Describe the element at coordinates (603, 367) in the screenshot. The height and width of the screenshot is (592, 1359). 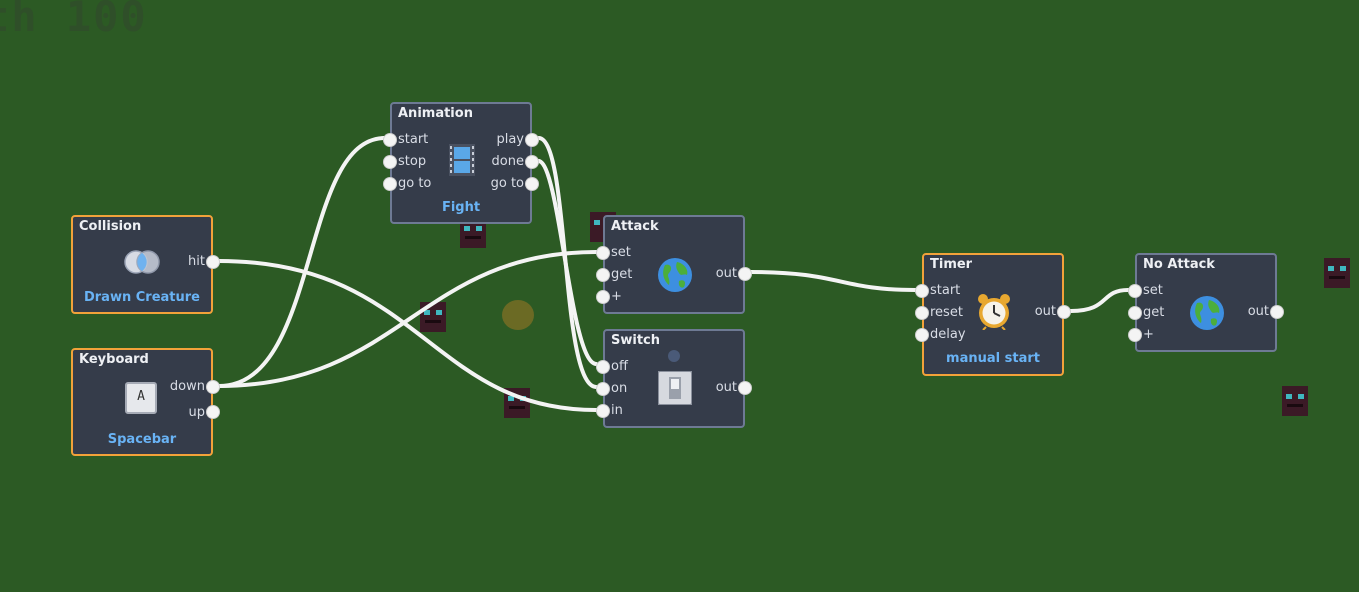
I see `input-socket-off` at that location.